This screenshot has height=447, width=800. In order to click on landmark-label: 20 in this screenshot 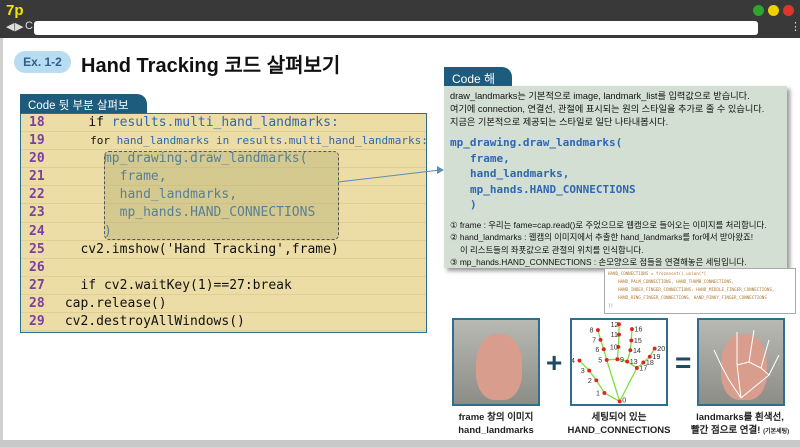, I will do `click(661, 349)`.